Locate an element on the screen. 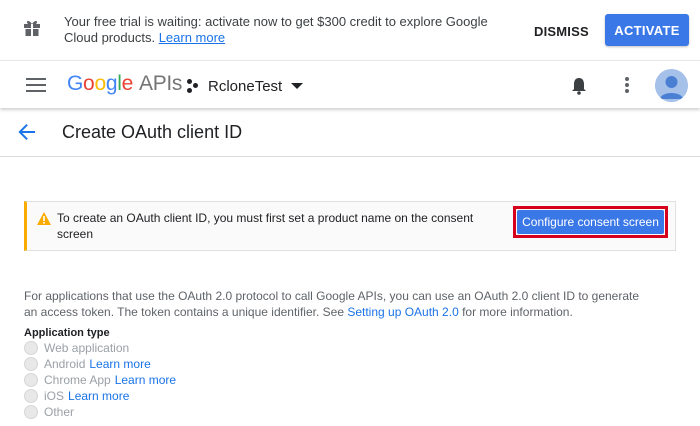  avatar is located at coordinates (671, 85).